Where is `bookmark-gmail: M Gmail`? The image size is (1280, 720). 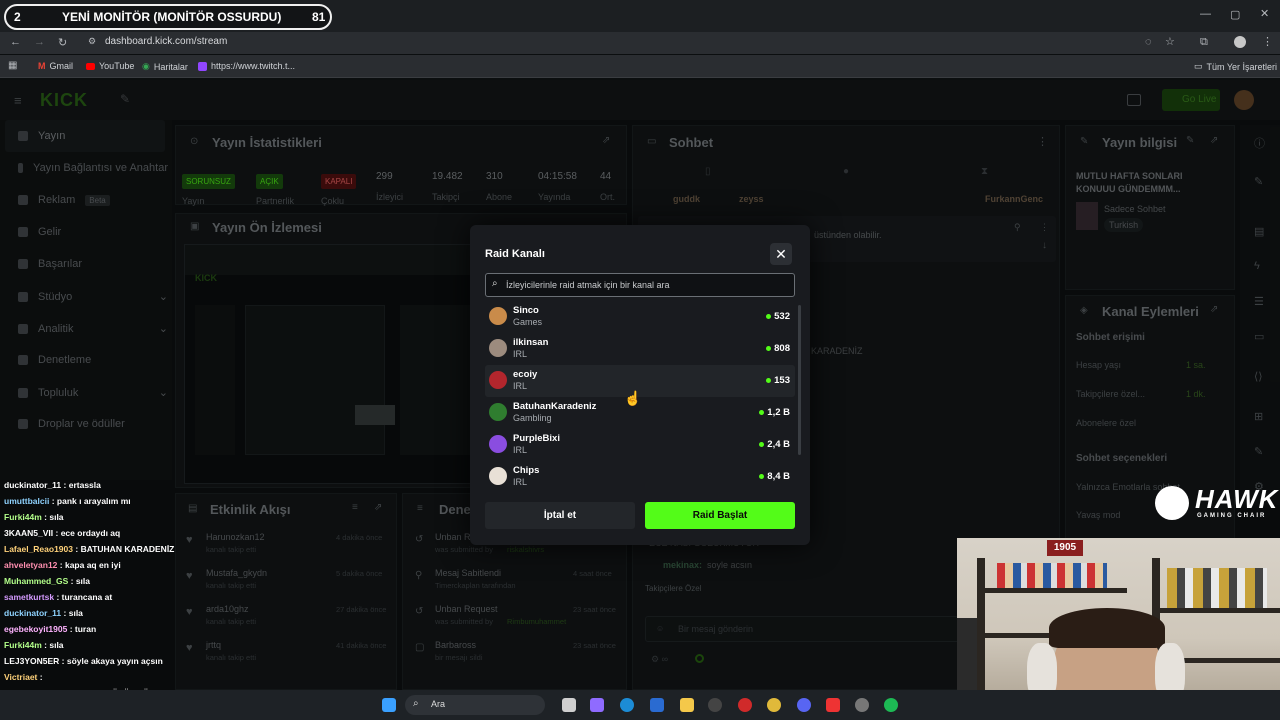
bookmark-gmail: M Gmail is located at coordinates (55, 66).